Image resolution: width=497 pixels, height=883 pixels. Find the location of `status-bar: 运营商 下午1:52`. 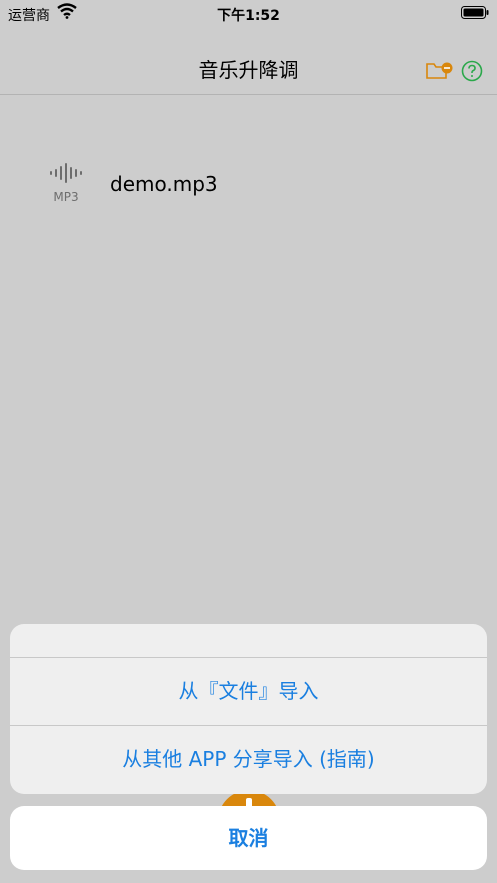

status-bar: 运营商 下午1:52 is located at coordinates (248, 15).